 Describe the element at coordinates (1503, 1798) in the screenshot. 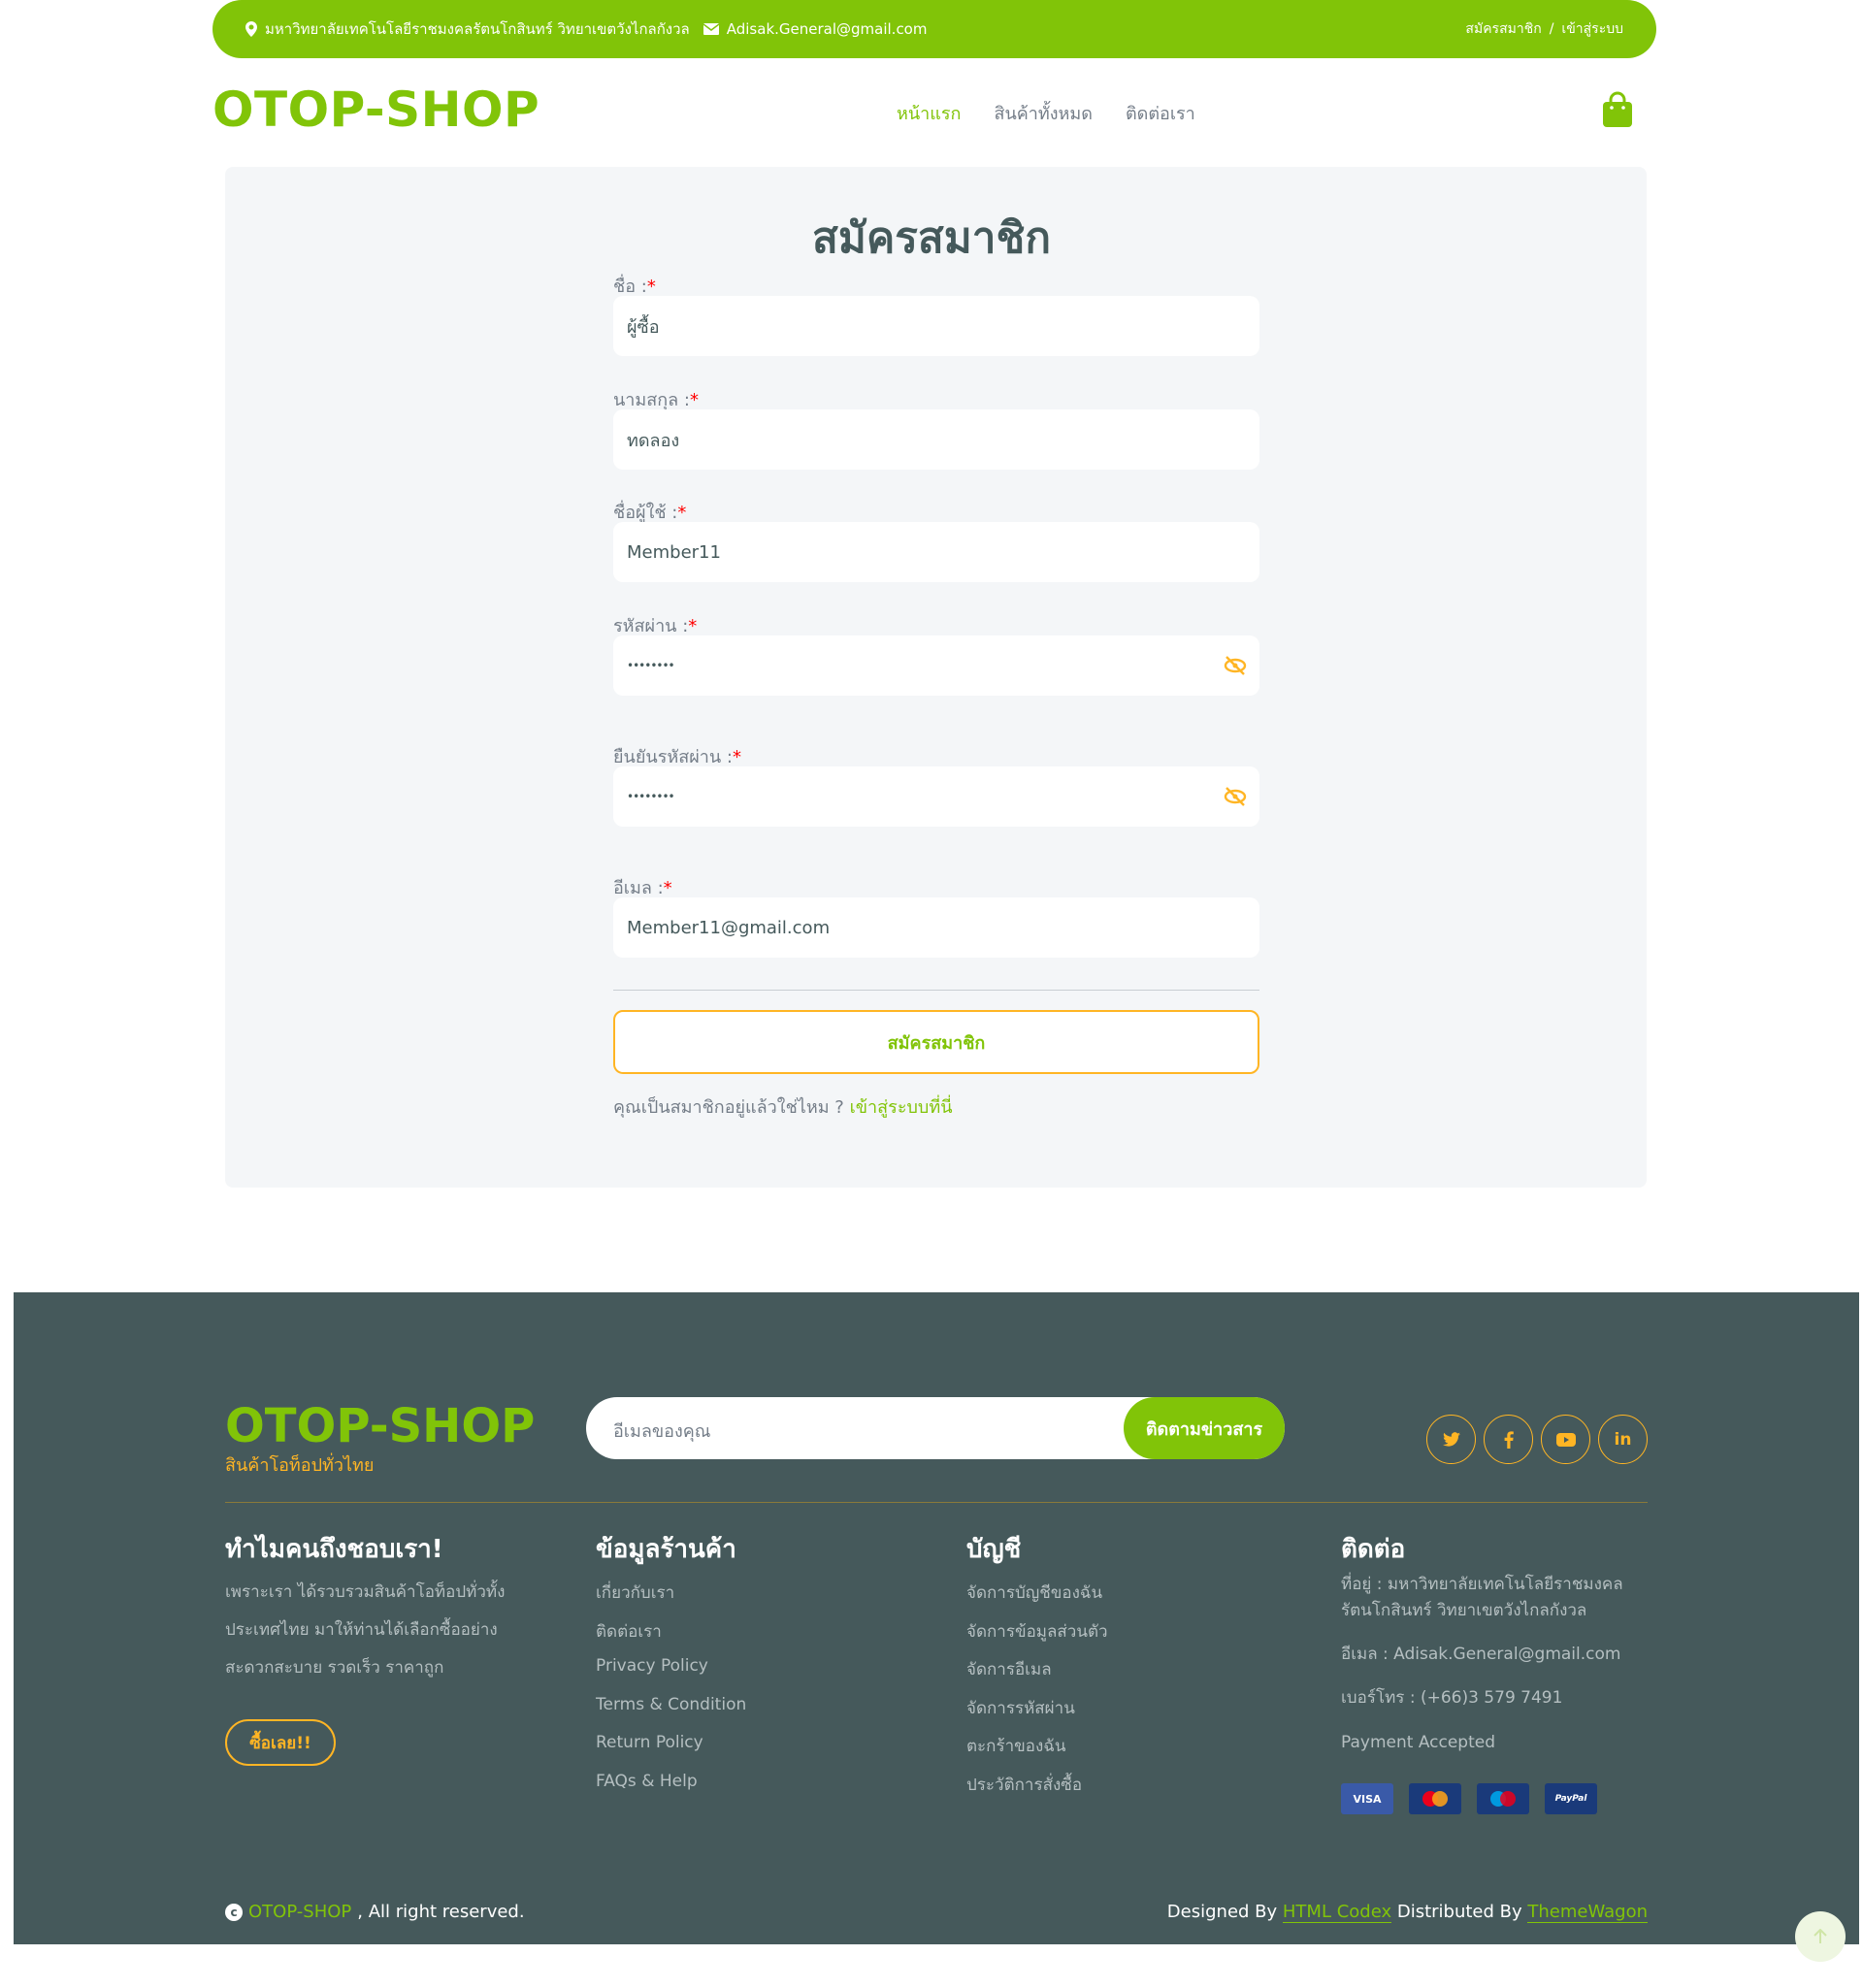

I see `maestro-icon` at that location.